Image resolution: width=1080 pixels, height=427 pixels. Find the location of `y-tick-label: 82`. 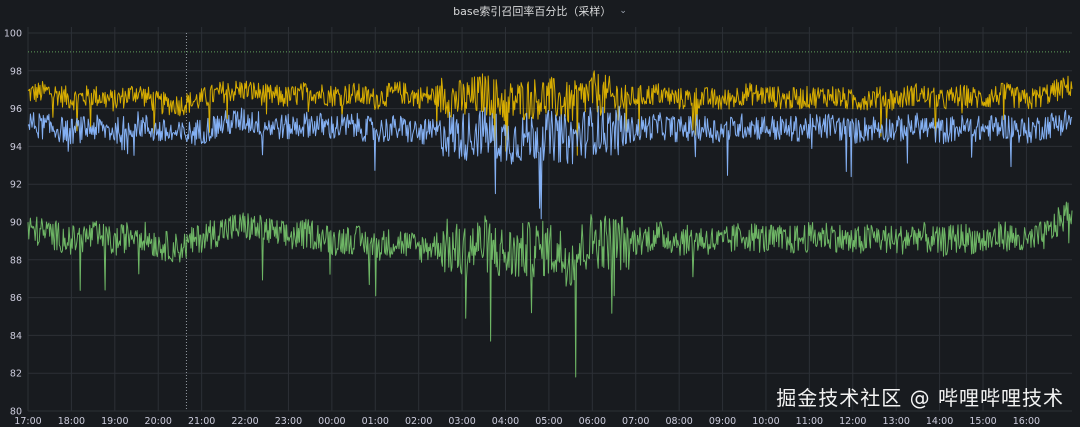

y-tick-label: 82 is located at coordinates (16, 374).